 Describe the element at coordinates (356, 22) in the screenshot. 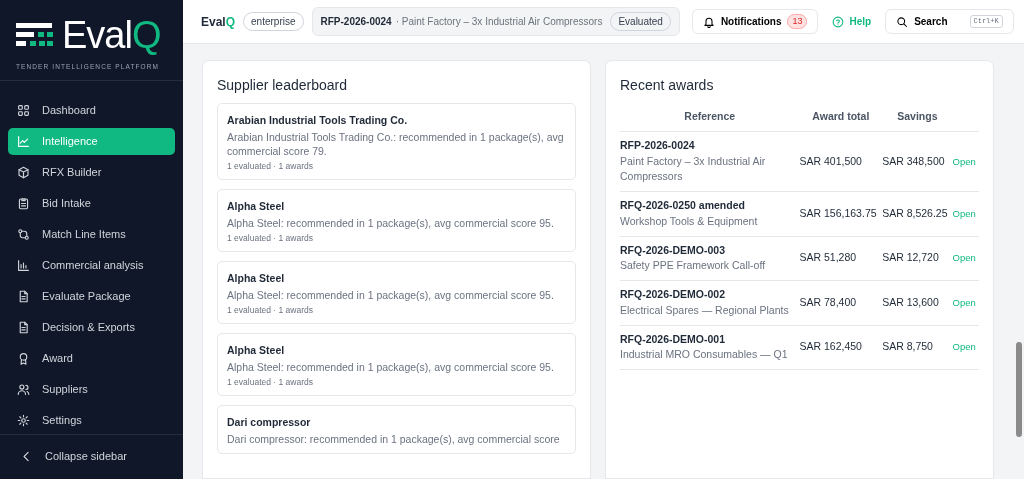

I see `reference-text: RFP-2026-0024` at that location.